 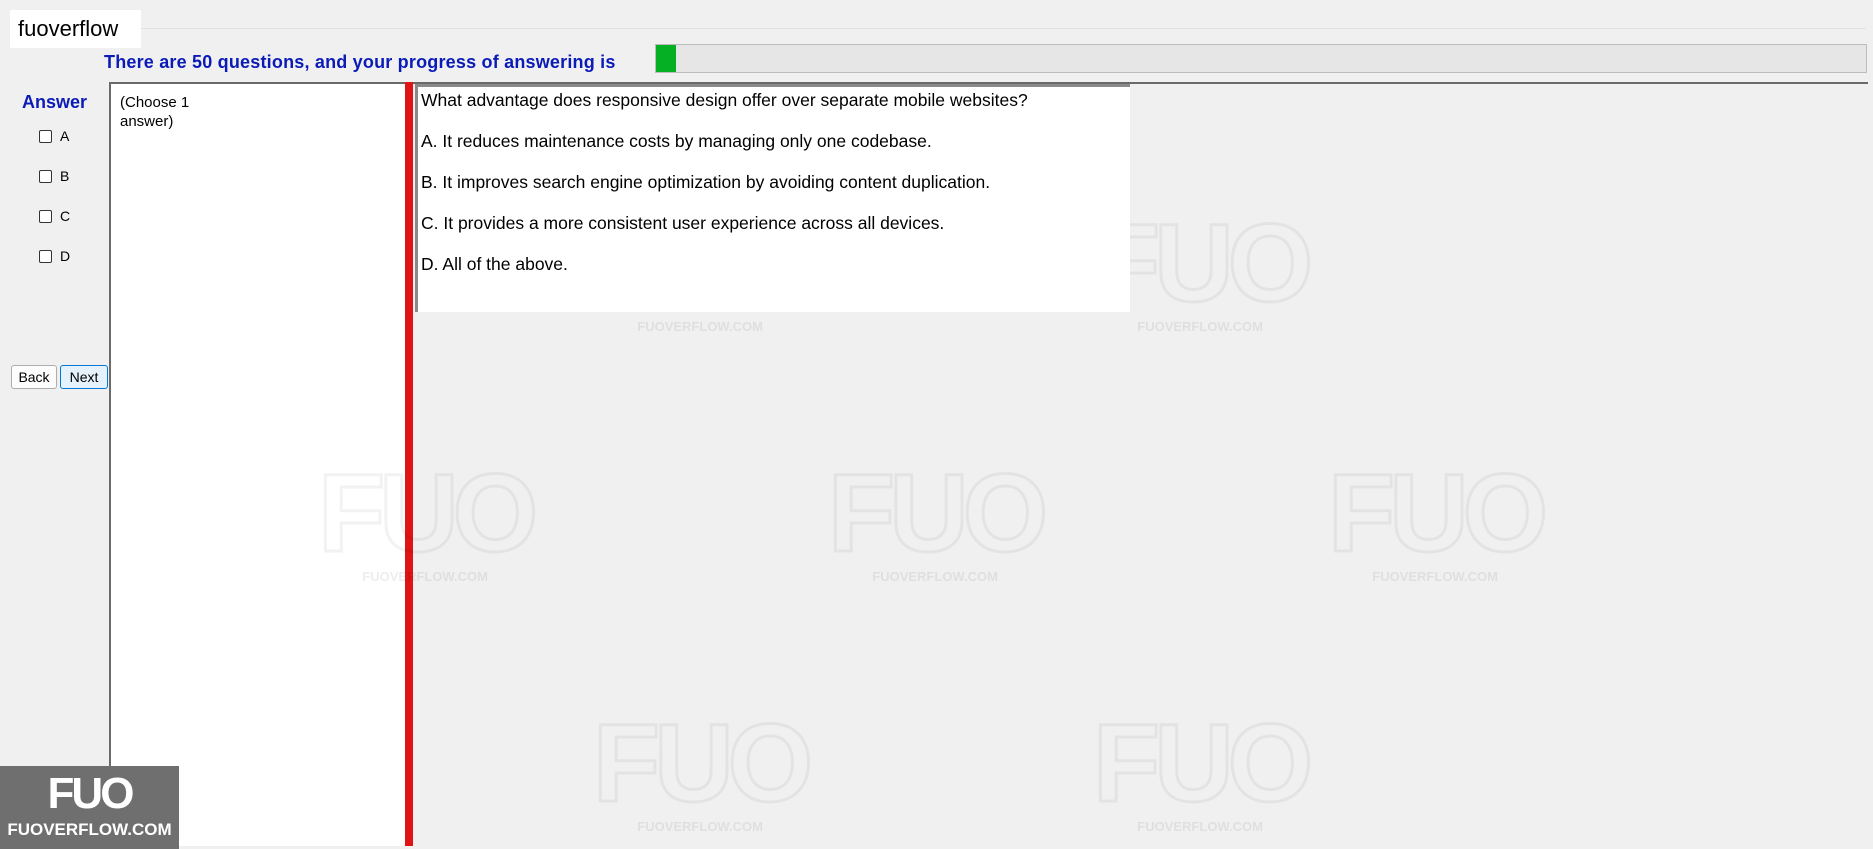 I want to click on top-divider, so click(x=1003, y=28).